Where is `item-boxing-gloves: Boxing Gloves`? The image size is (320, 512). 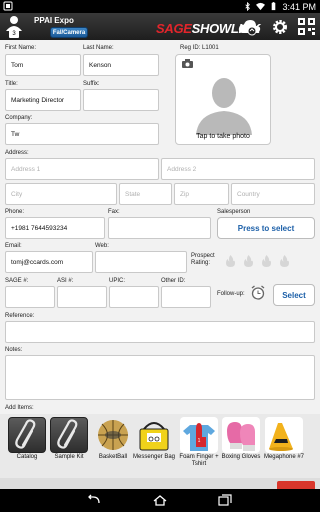 item-boxing-gloves: Boxing Gloves is located at coordinates (241, 445).